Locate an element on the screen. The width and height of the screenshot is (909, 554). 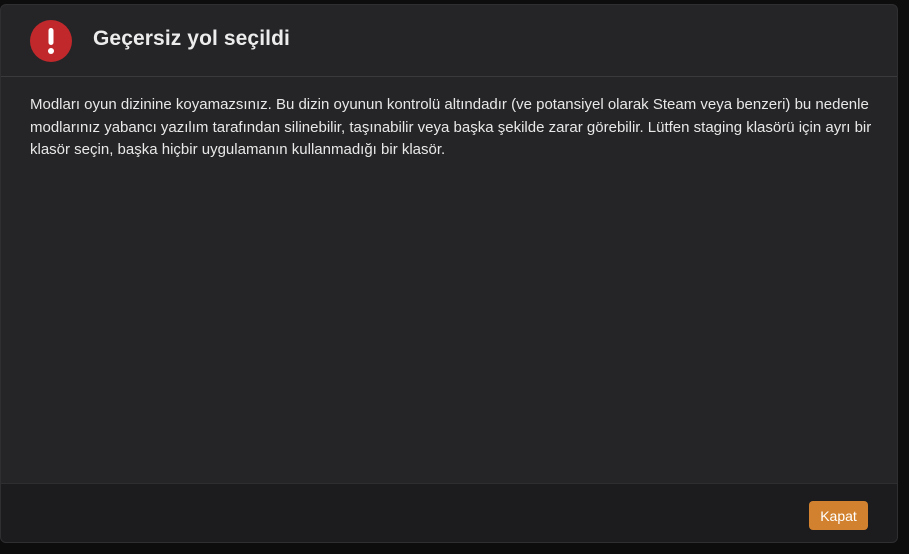
close-button: Kapat is located at coordinates (838, 515).